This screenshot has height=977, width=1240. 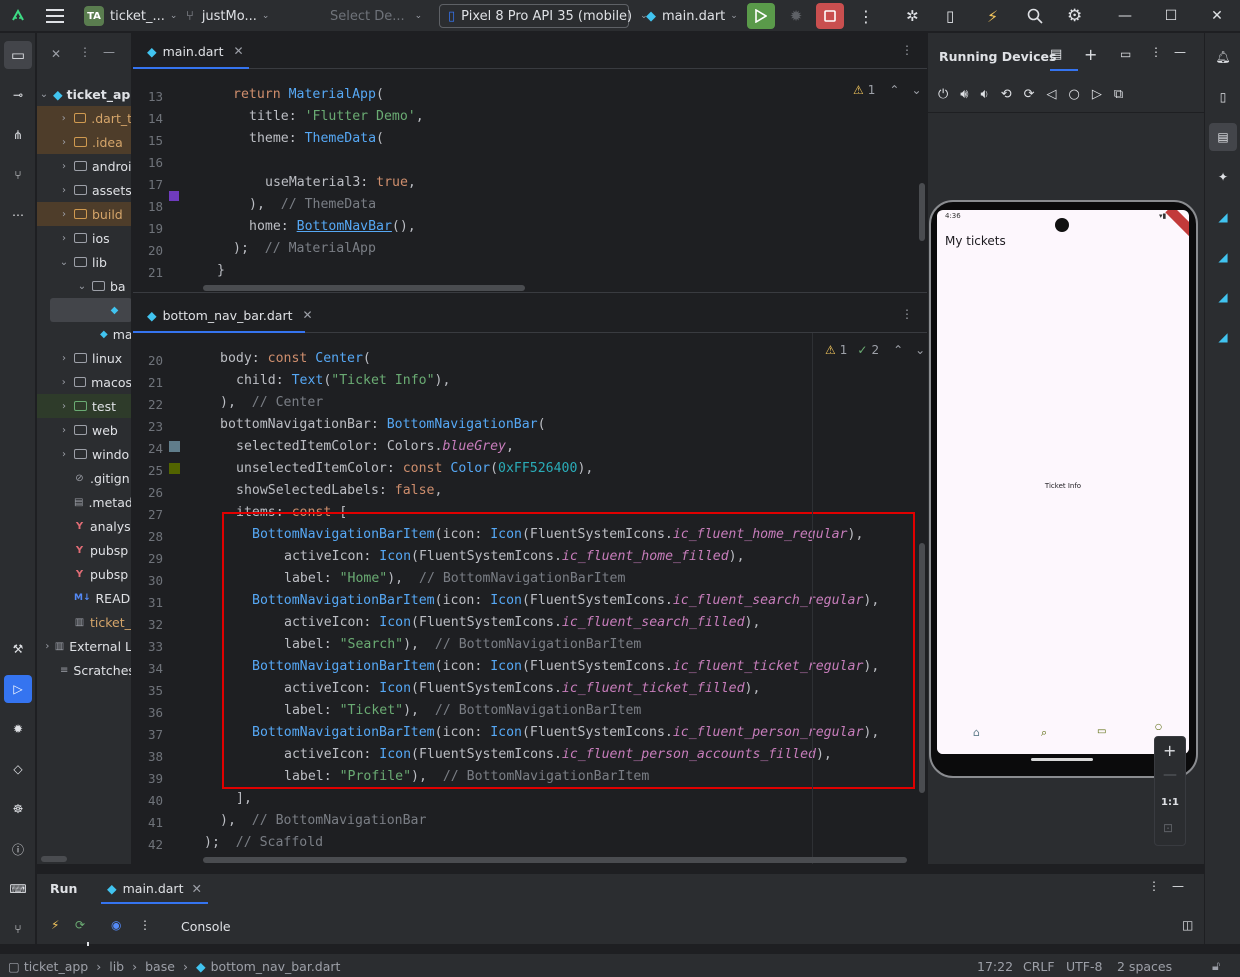 What do you see at coordinates (84, 478) in the screenshot?
I see `tree-item-gitignore: ⊘ .gitign` at bounding box center [84, 478].